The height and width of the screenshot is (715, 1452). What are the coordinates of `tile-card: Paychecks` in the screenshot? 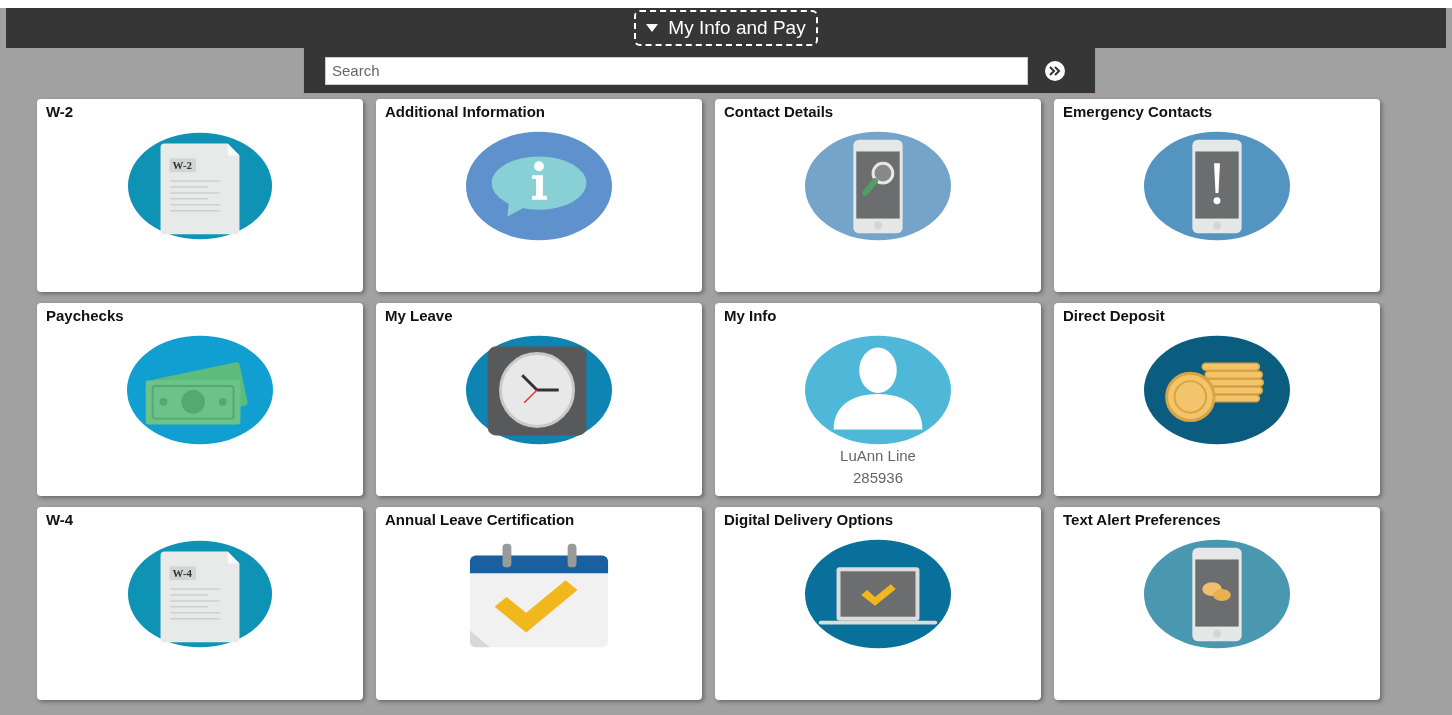 It's located at (200, 399).